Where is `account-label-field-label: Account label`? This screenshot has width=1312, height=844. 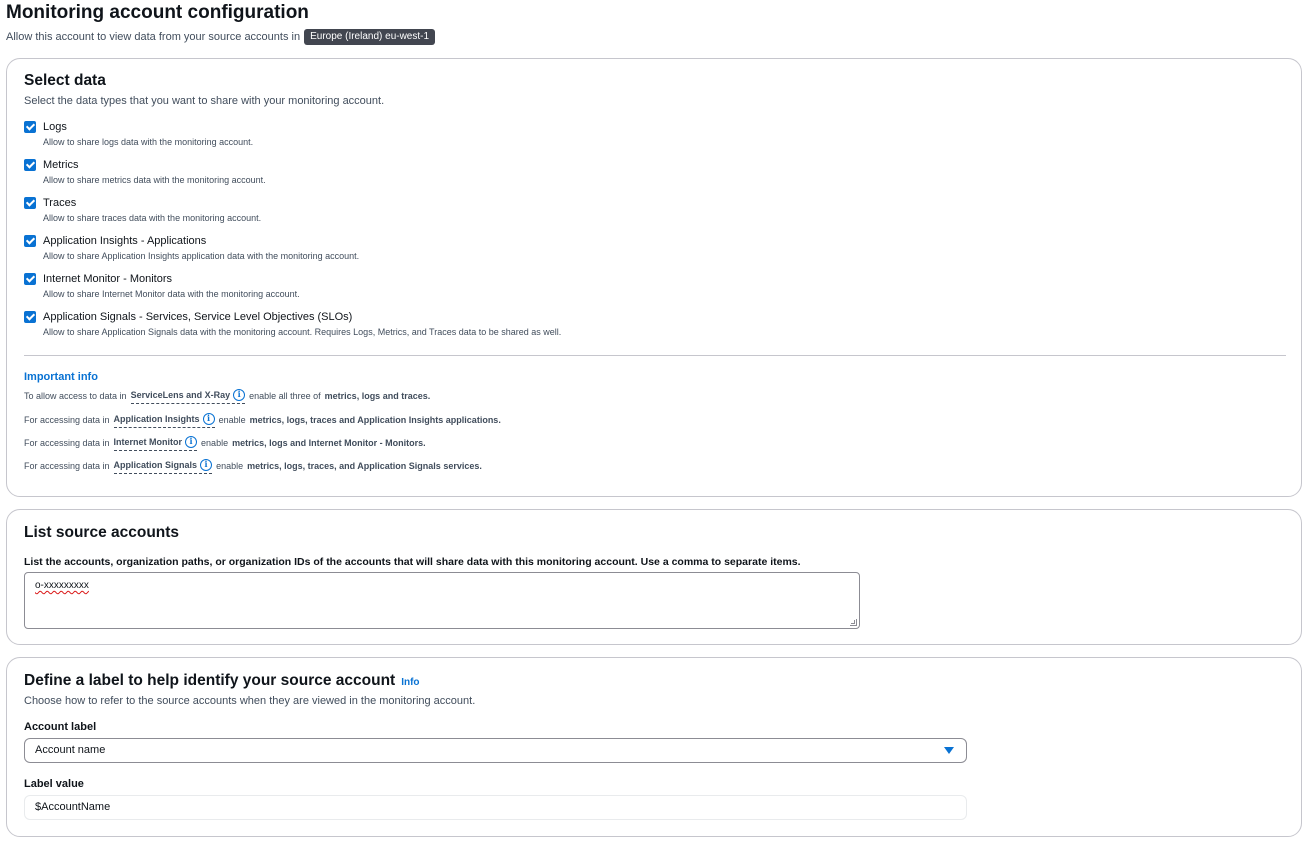
account-label-field-label: Account label is located at coordinates (60, 727).